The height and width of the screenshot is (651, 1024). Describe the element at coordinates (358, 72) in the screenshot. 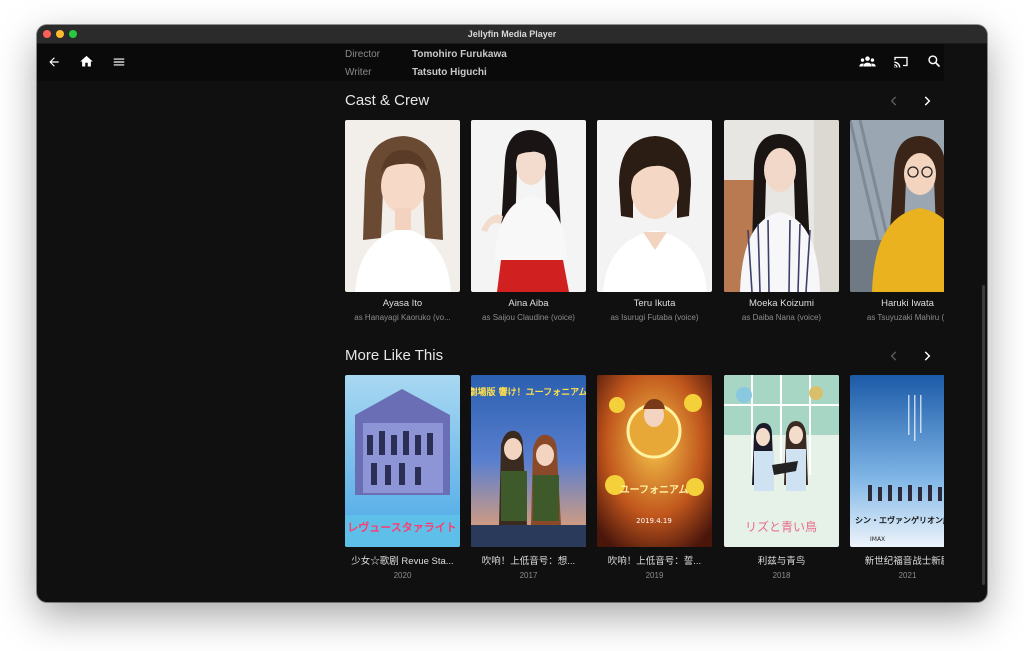

I see `credit-label: Writer` at that location.